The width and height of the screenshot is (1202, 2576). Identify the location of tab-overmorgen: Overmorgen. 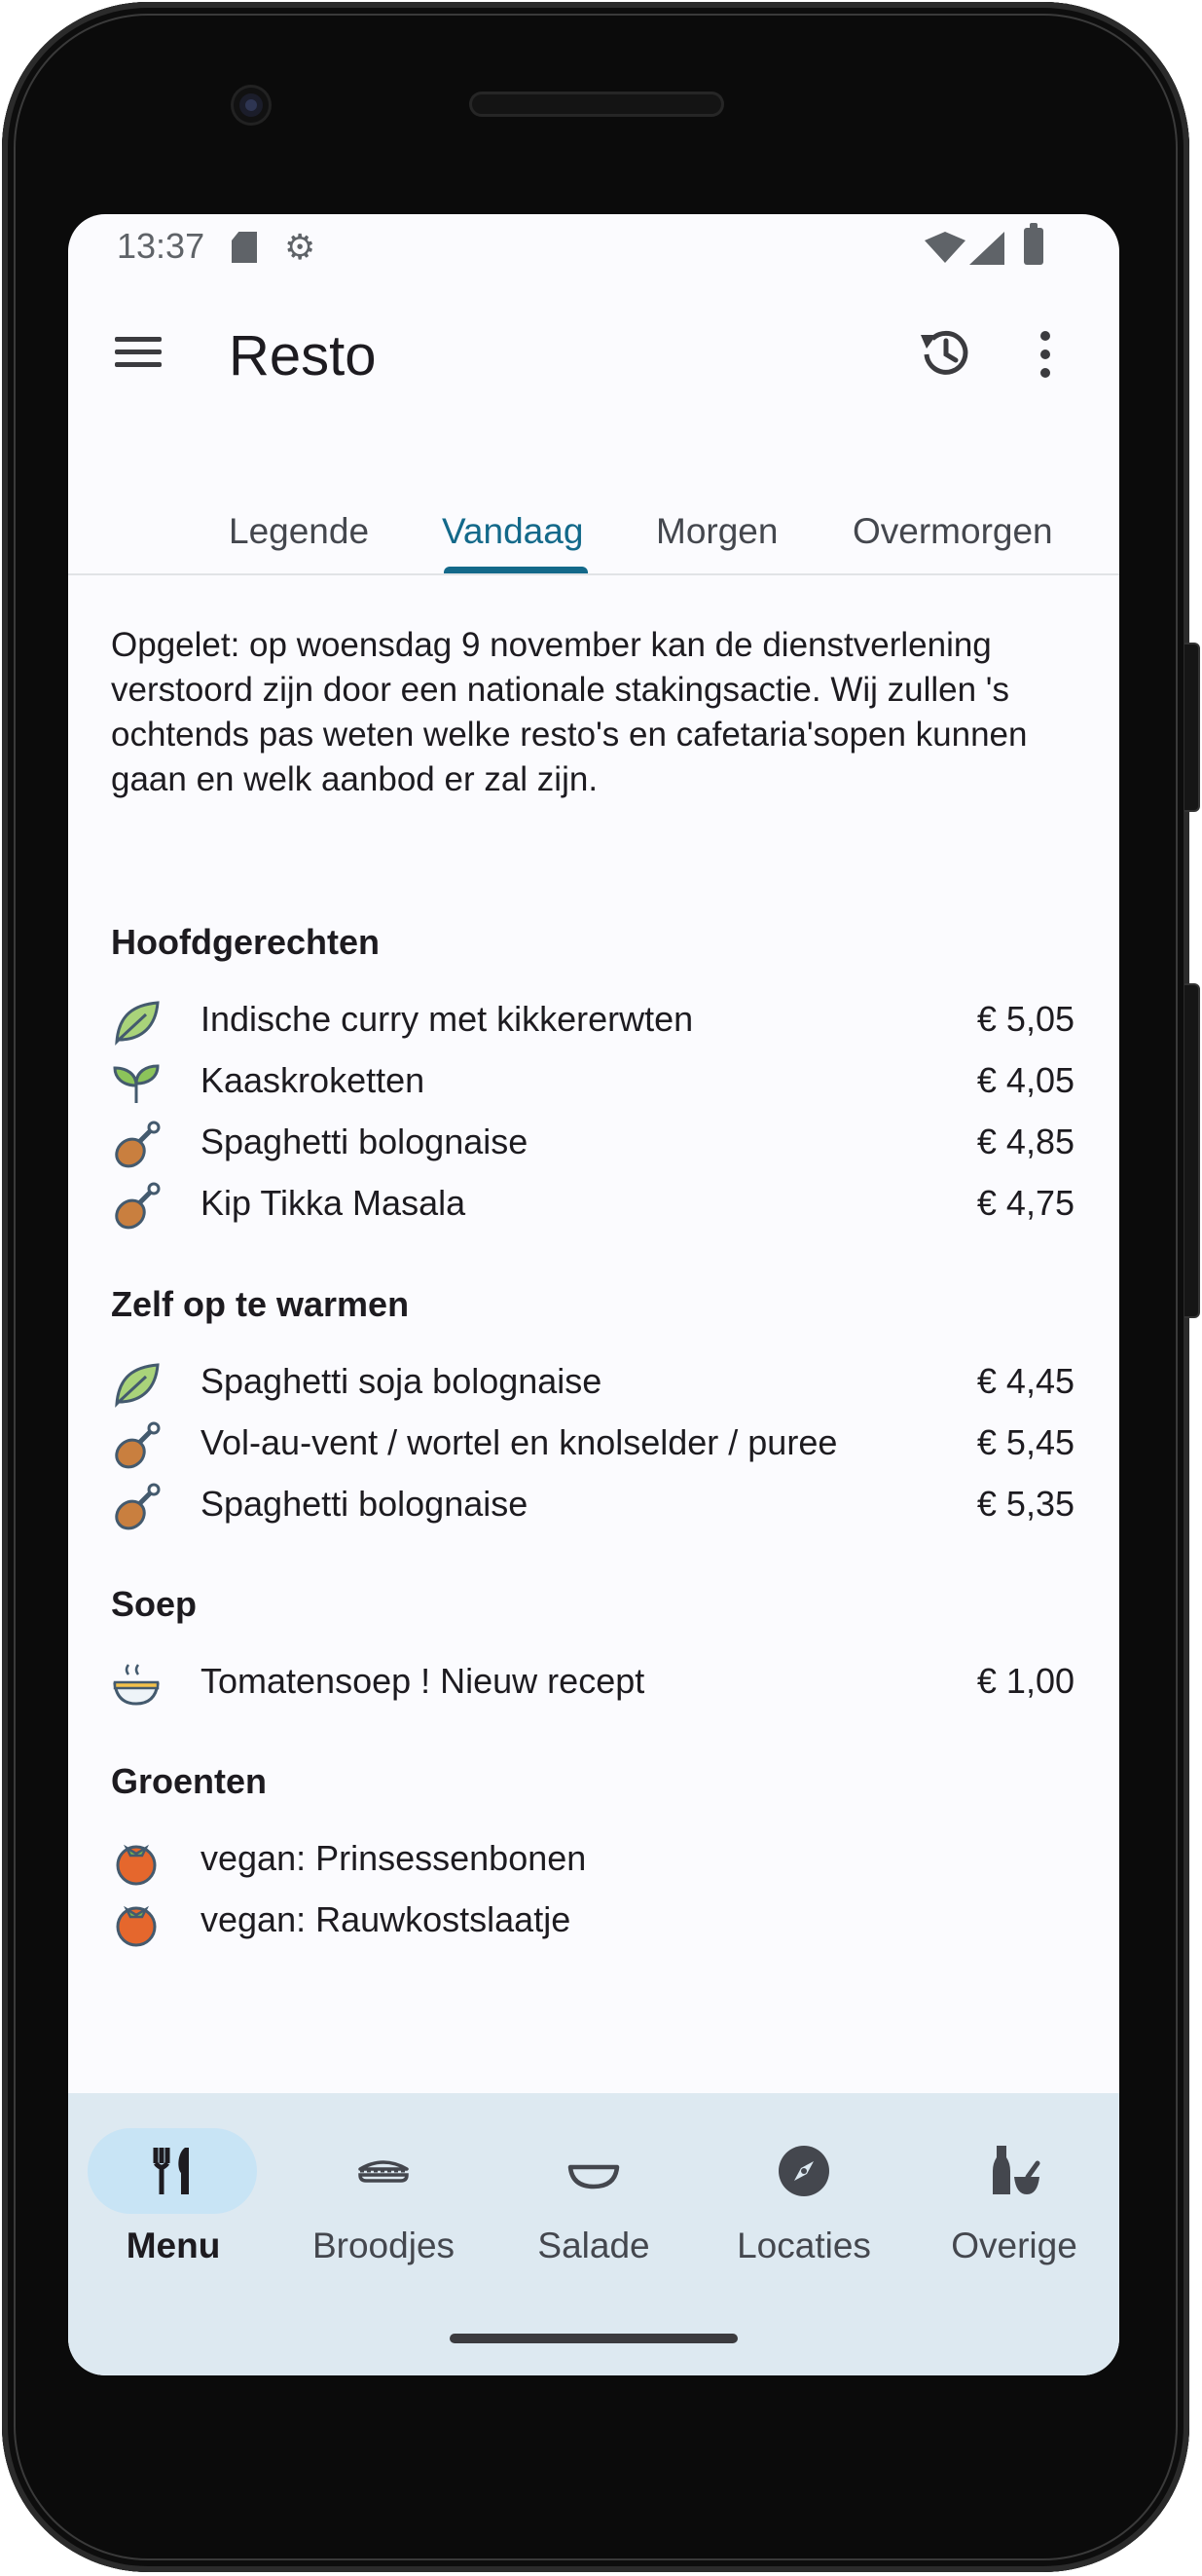
(953, 531).